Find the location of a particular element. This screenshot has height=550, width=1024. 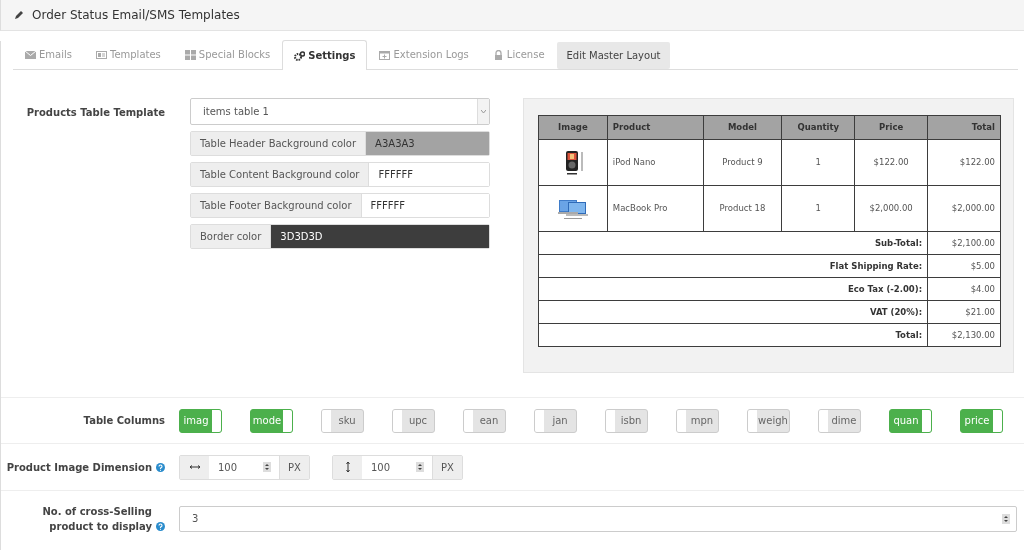

total-label: Sub-Total: is located at coordinates (898, 242).